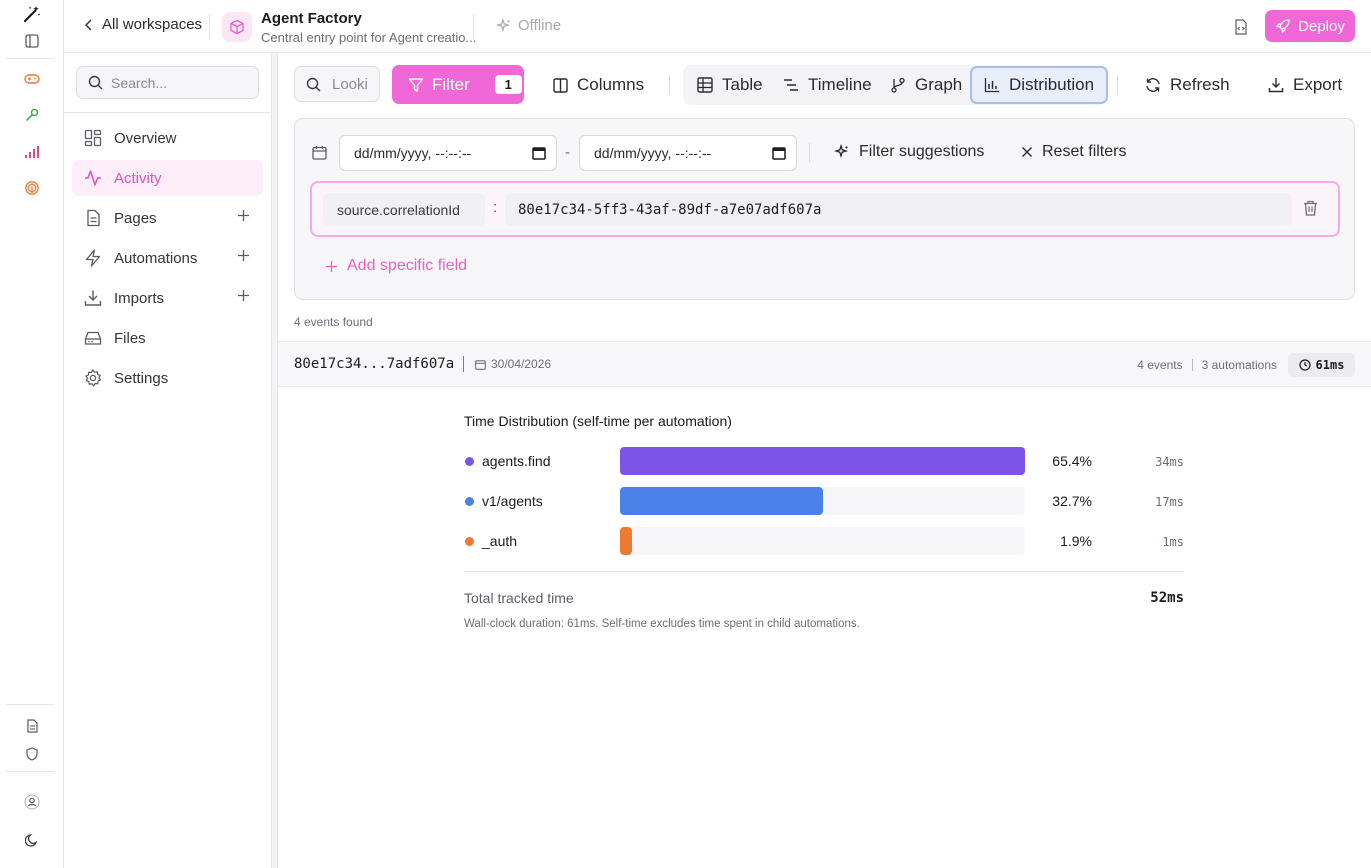 The height and width of the screenshot is (868, 1371). What do you see at coordinates (705, 85) in the screenshot?
I see `table-icon` at bounding box center [705, 85].